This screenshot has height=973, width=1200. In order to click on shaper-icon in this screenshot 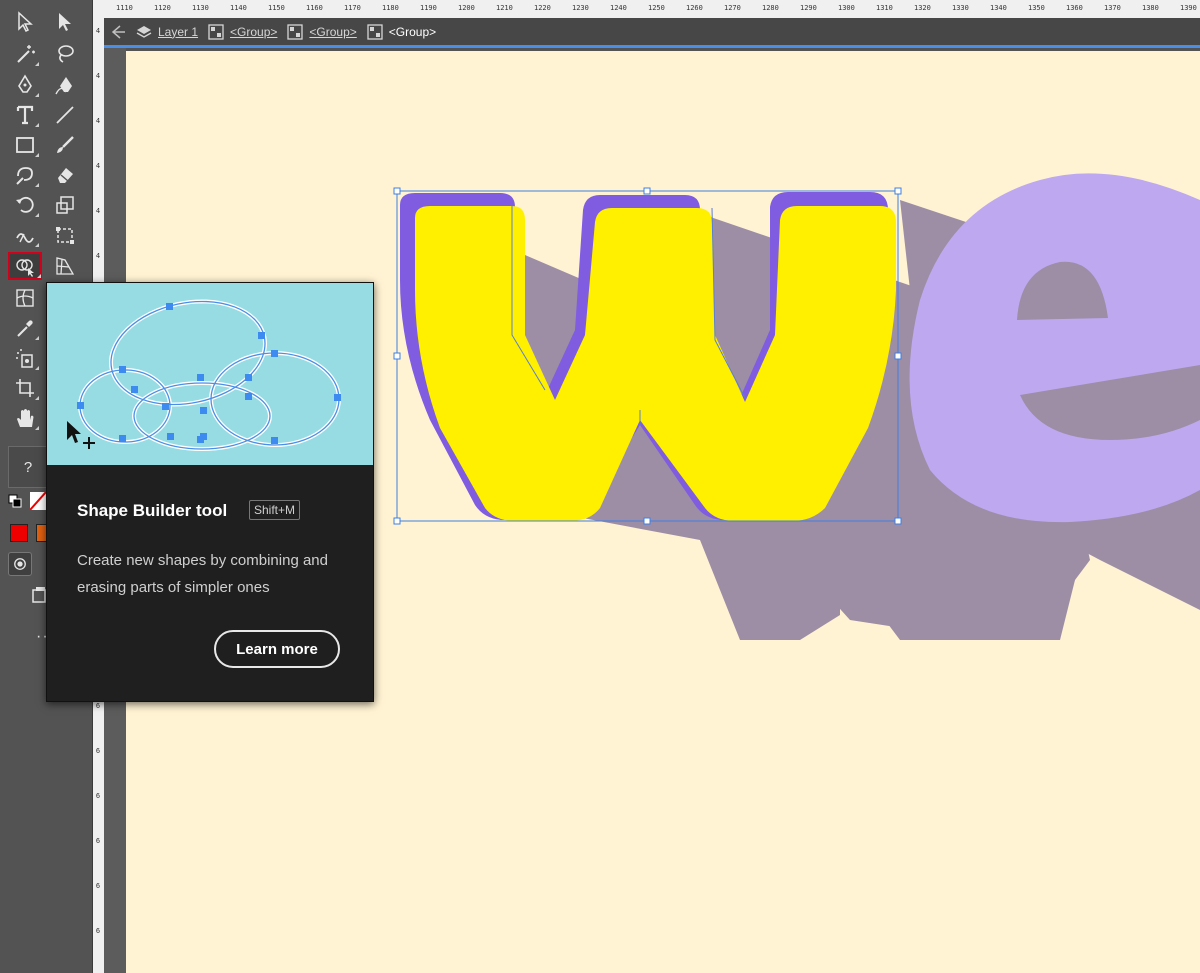, I will do `click(24, 176)`.